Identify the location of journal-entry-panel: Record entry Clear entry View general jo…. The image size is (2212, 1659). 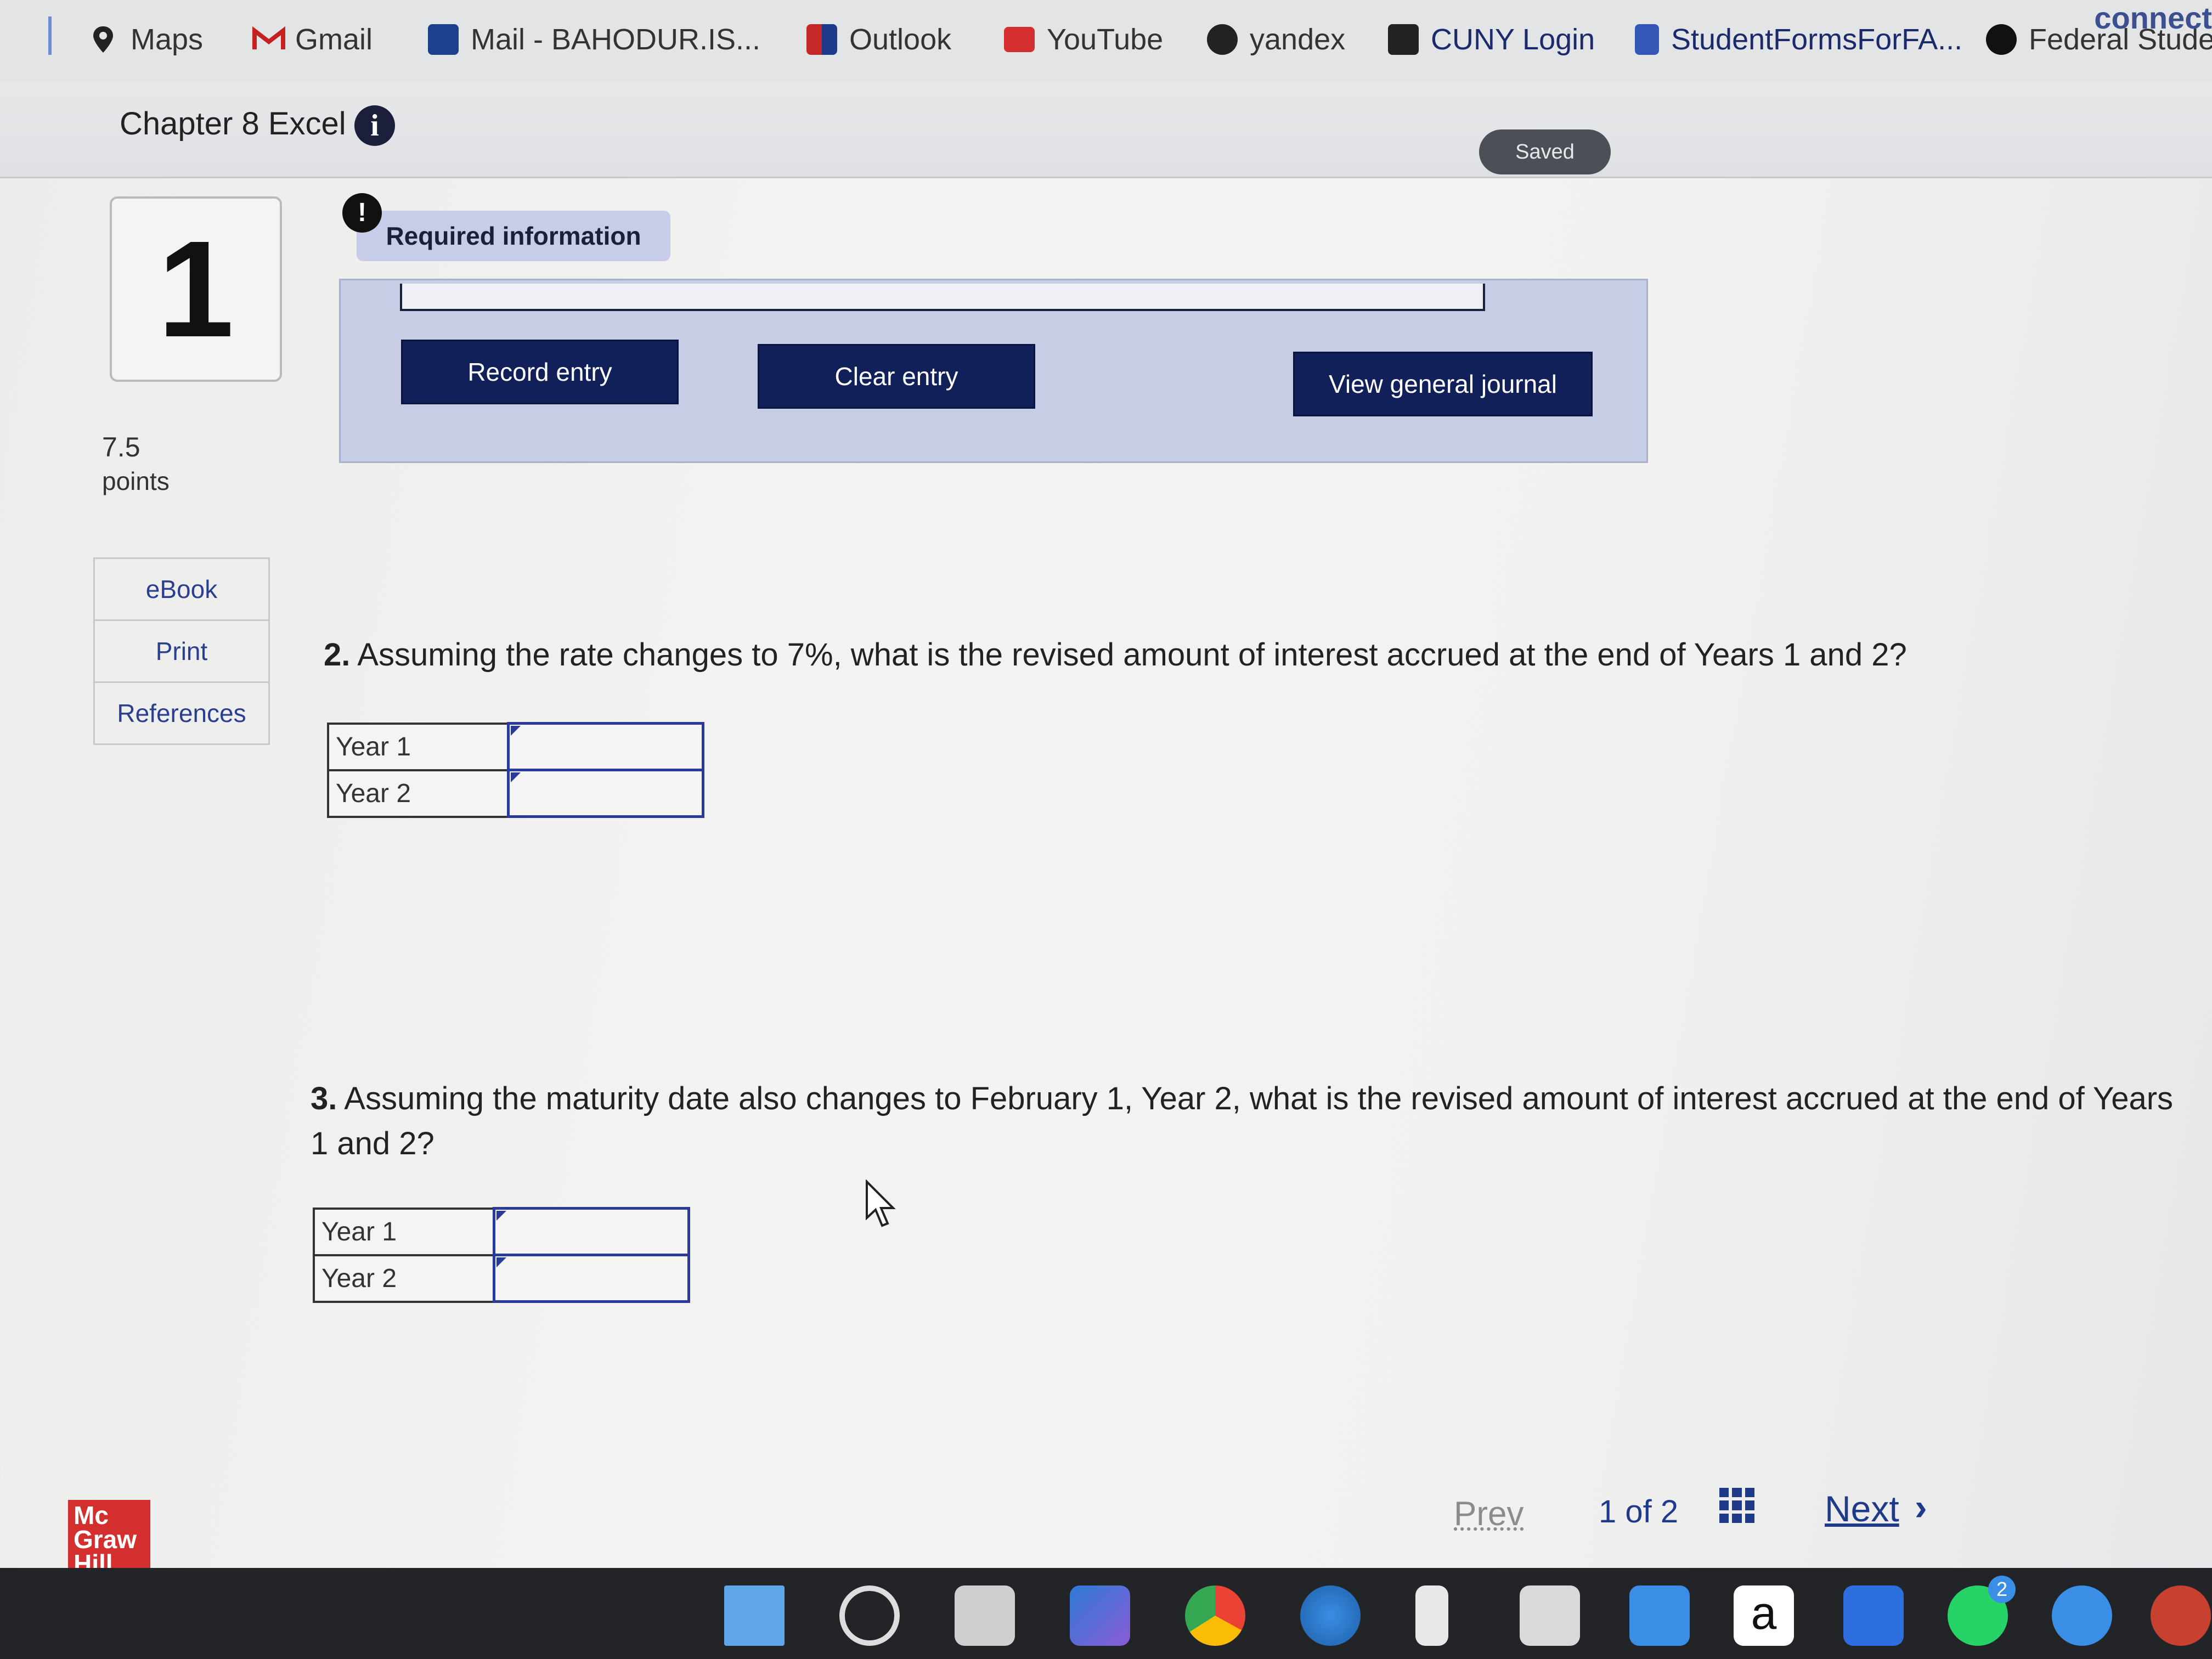
(993, 371).